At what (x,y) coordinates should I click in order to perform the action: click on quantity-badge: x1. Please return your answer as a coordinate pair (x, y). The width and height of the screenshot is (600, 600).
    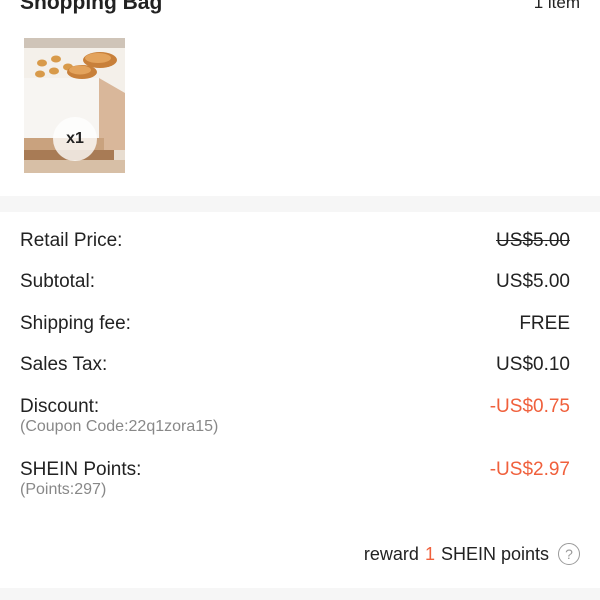
    Looking at the image, I should click on (75, 139).